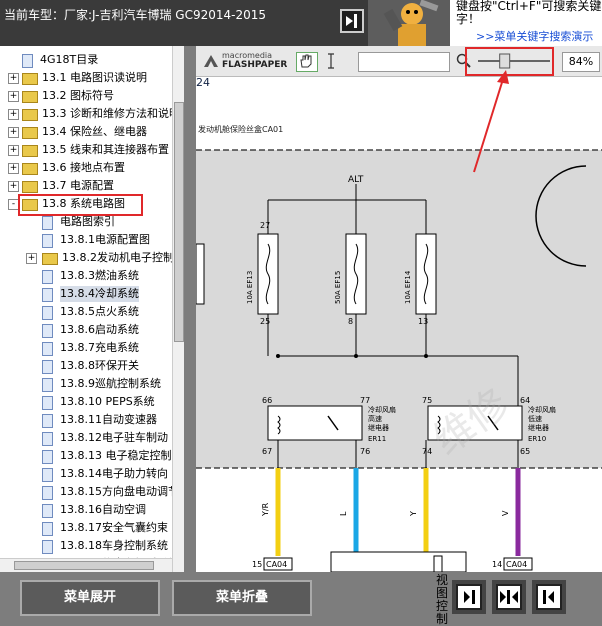 The height and width of the screenshot is (626, 602). Describe the element at coordinates (78, 95) in the screenshot. I see `tree-item-label: 13.2 图标符号` at that location.